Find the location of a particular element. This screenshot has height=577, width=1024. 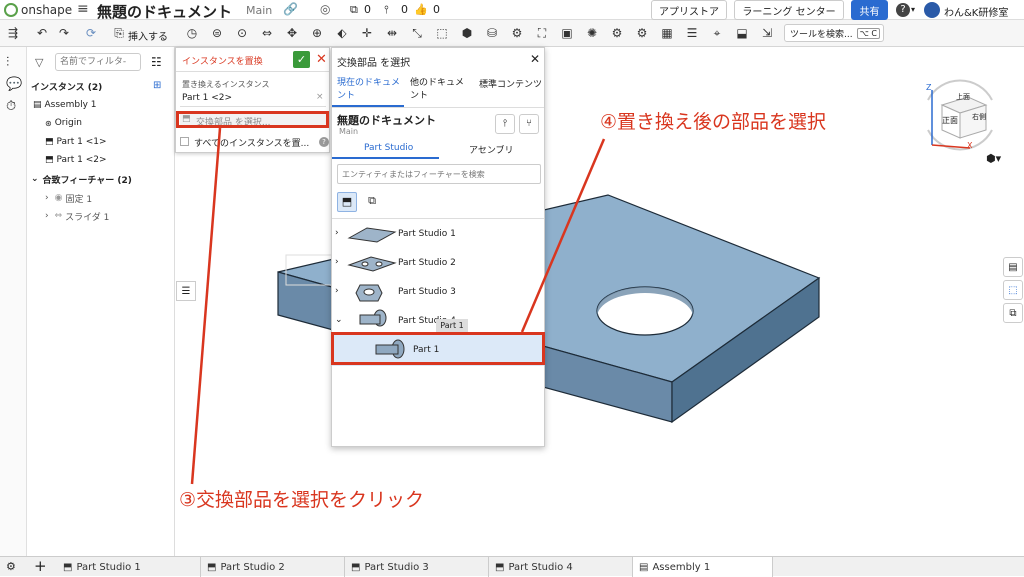

tab-label: Part Studio 3 is located at coordinates (396, 567).